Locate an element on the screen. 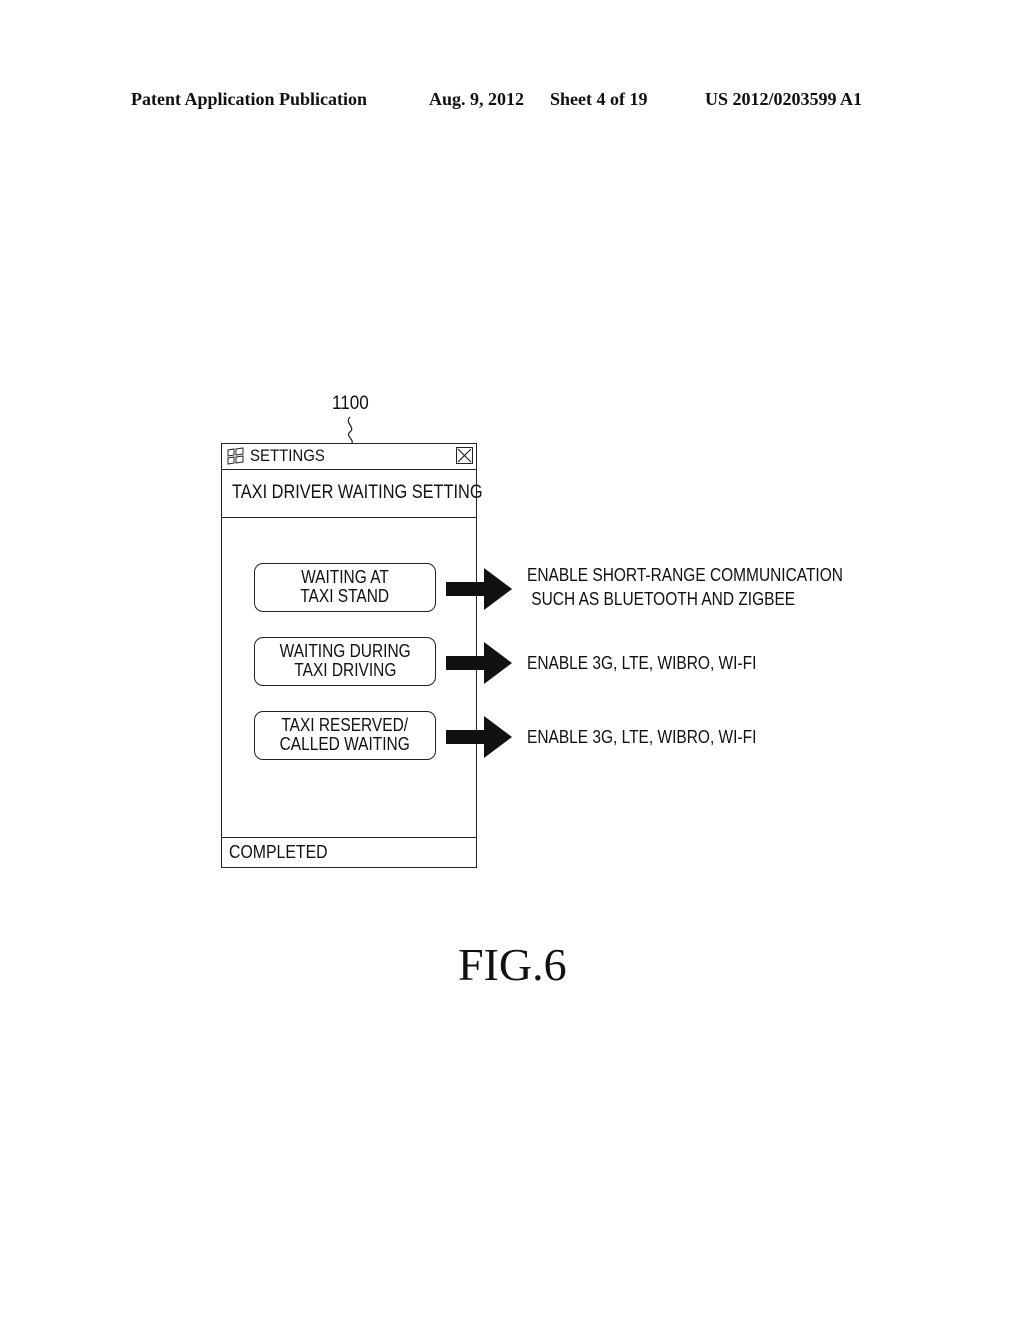 This screenshot has height=1320, width=1024. sheet-number: Sheet 4 of 19 is located at coordinates (599, 99).